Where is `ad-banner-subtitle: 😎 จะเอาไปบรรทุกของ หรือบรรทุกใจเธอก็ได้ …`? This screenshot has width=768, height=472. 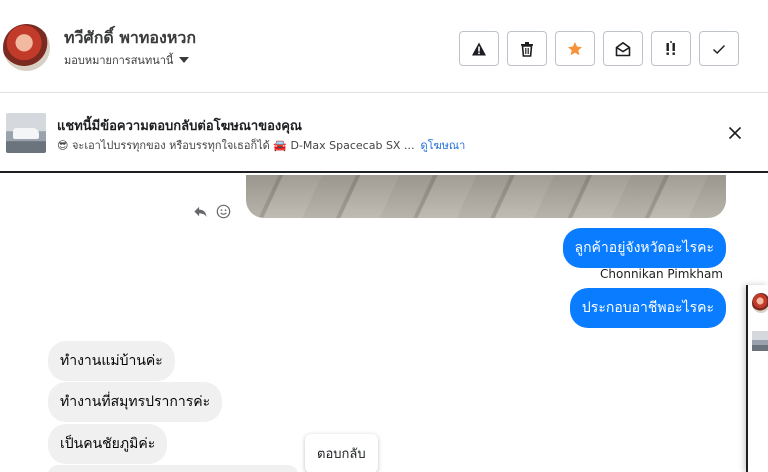
ad-banner-subtitle: 😎 จะเอาไปบรรทุกของ หรือบรรทุกใจเธอก็ได้ … is located at coordinates (261, 145).